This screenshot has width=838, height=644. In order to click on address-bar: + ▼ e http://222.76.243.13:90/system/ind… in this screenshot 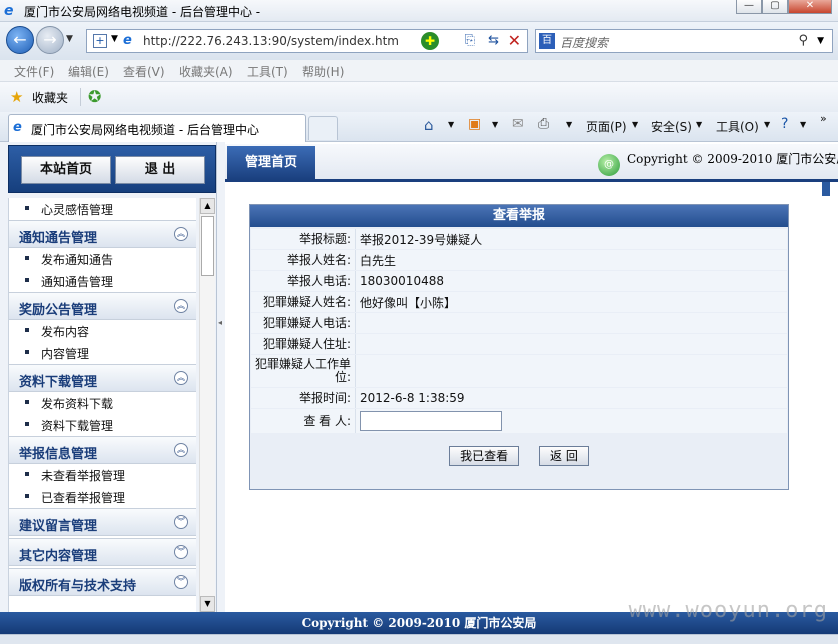, I will do `click(307, 41)`.